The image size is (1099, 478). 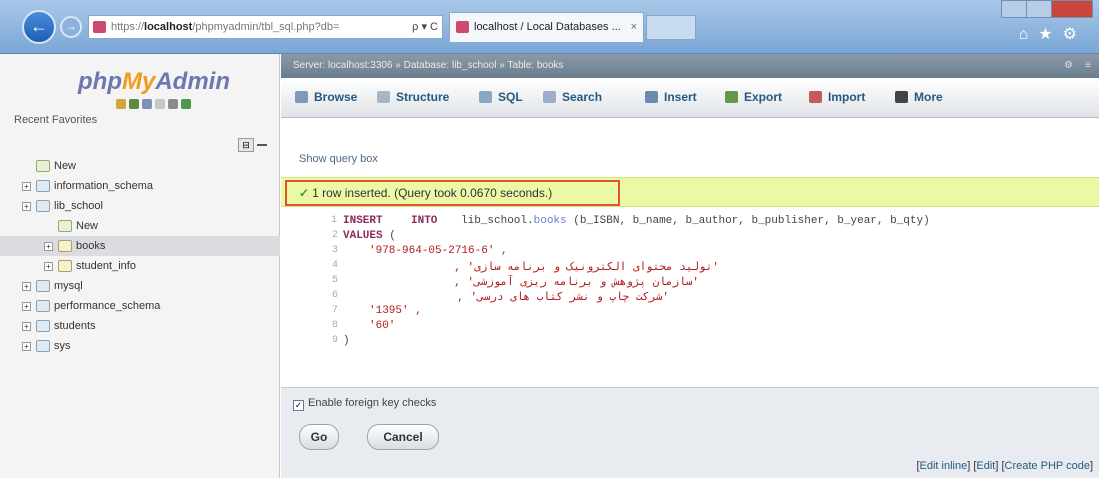 I want to click on recent-favorites: Recent Favorites, so click(x=55, y=120).